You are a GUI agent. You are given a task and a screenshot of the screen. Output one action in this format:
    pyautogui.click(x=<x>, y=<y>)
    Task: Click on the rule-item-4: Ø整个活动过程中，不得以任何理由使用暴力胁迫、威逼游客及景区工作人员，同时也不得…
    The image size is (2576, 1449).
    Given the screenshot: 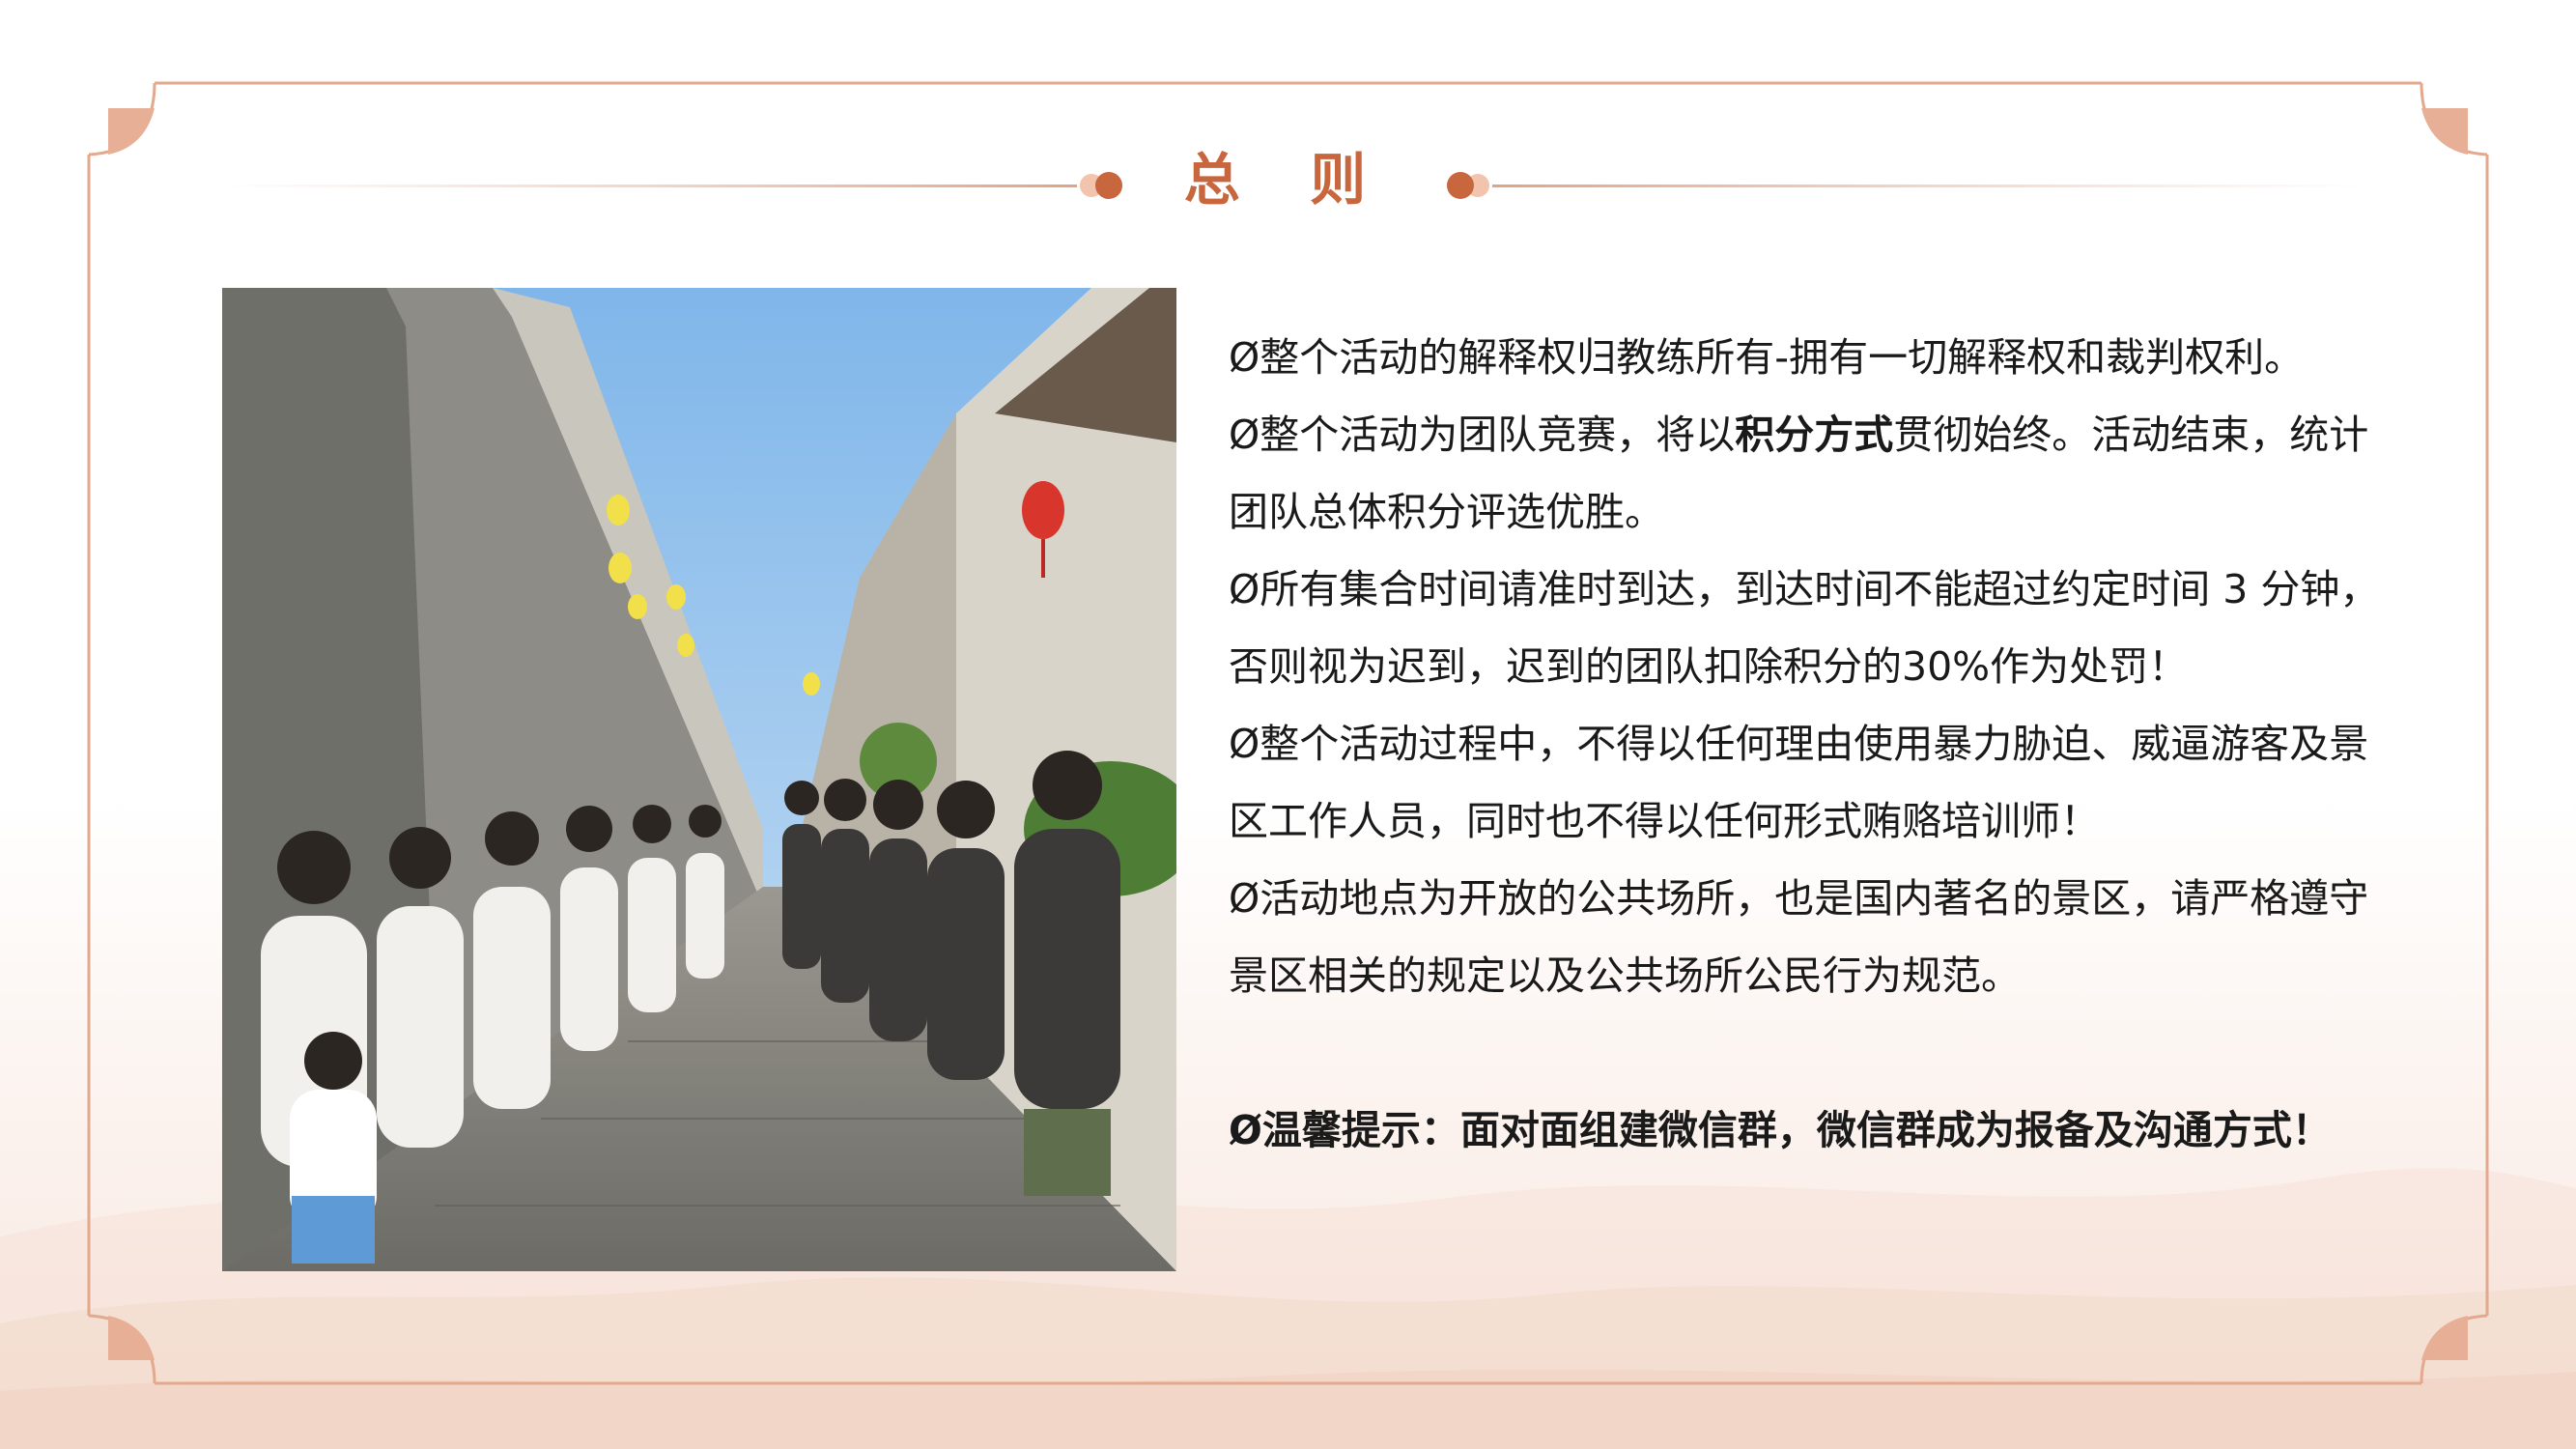 What is the action you would take?
    pyautogui.click(x=1799, y=782)
    